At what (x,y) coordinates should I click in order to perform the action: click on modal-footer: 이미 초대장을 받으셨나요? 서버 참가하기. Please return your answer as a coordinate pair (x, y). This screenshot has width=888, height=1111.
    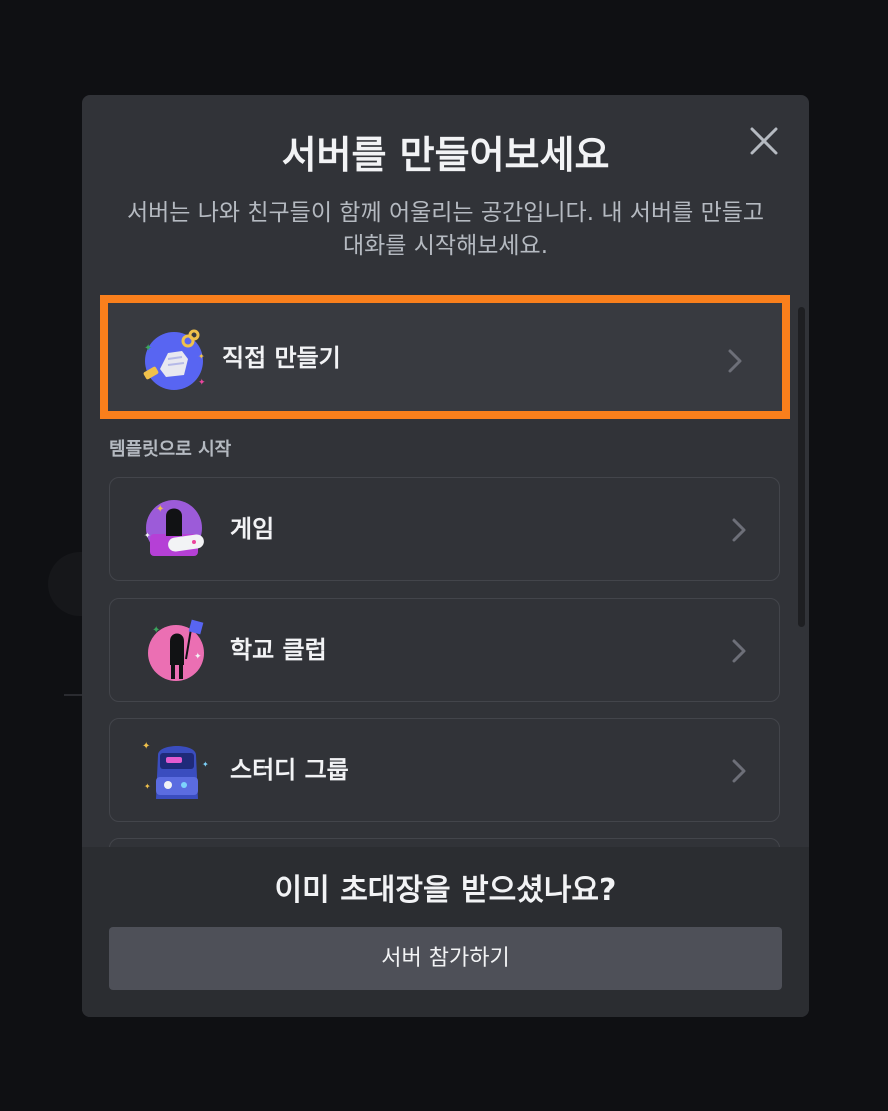
    Looking at the image, I should click on (445, 932).